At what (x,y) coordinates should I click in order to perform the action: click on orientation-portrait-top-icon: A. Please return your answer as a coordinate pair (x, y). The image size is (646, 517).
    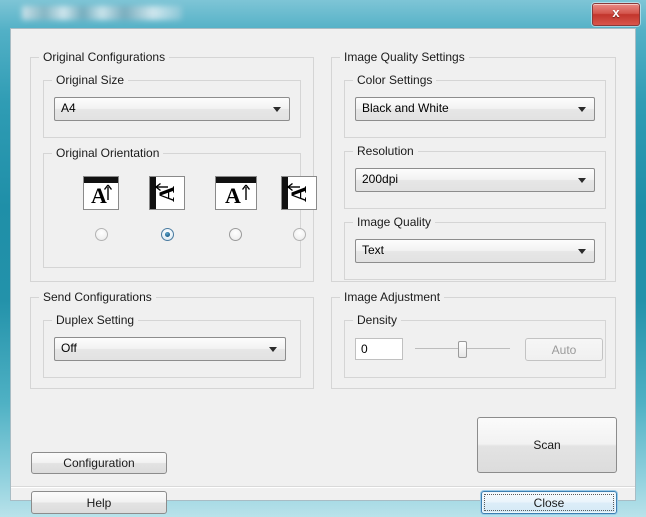
    Looking at the image, I should click on (101, 193).